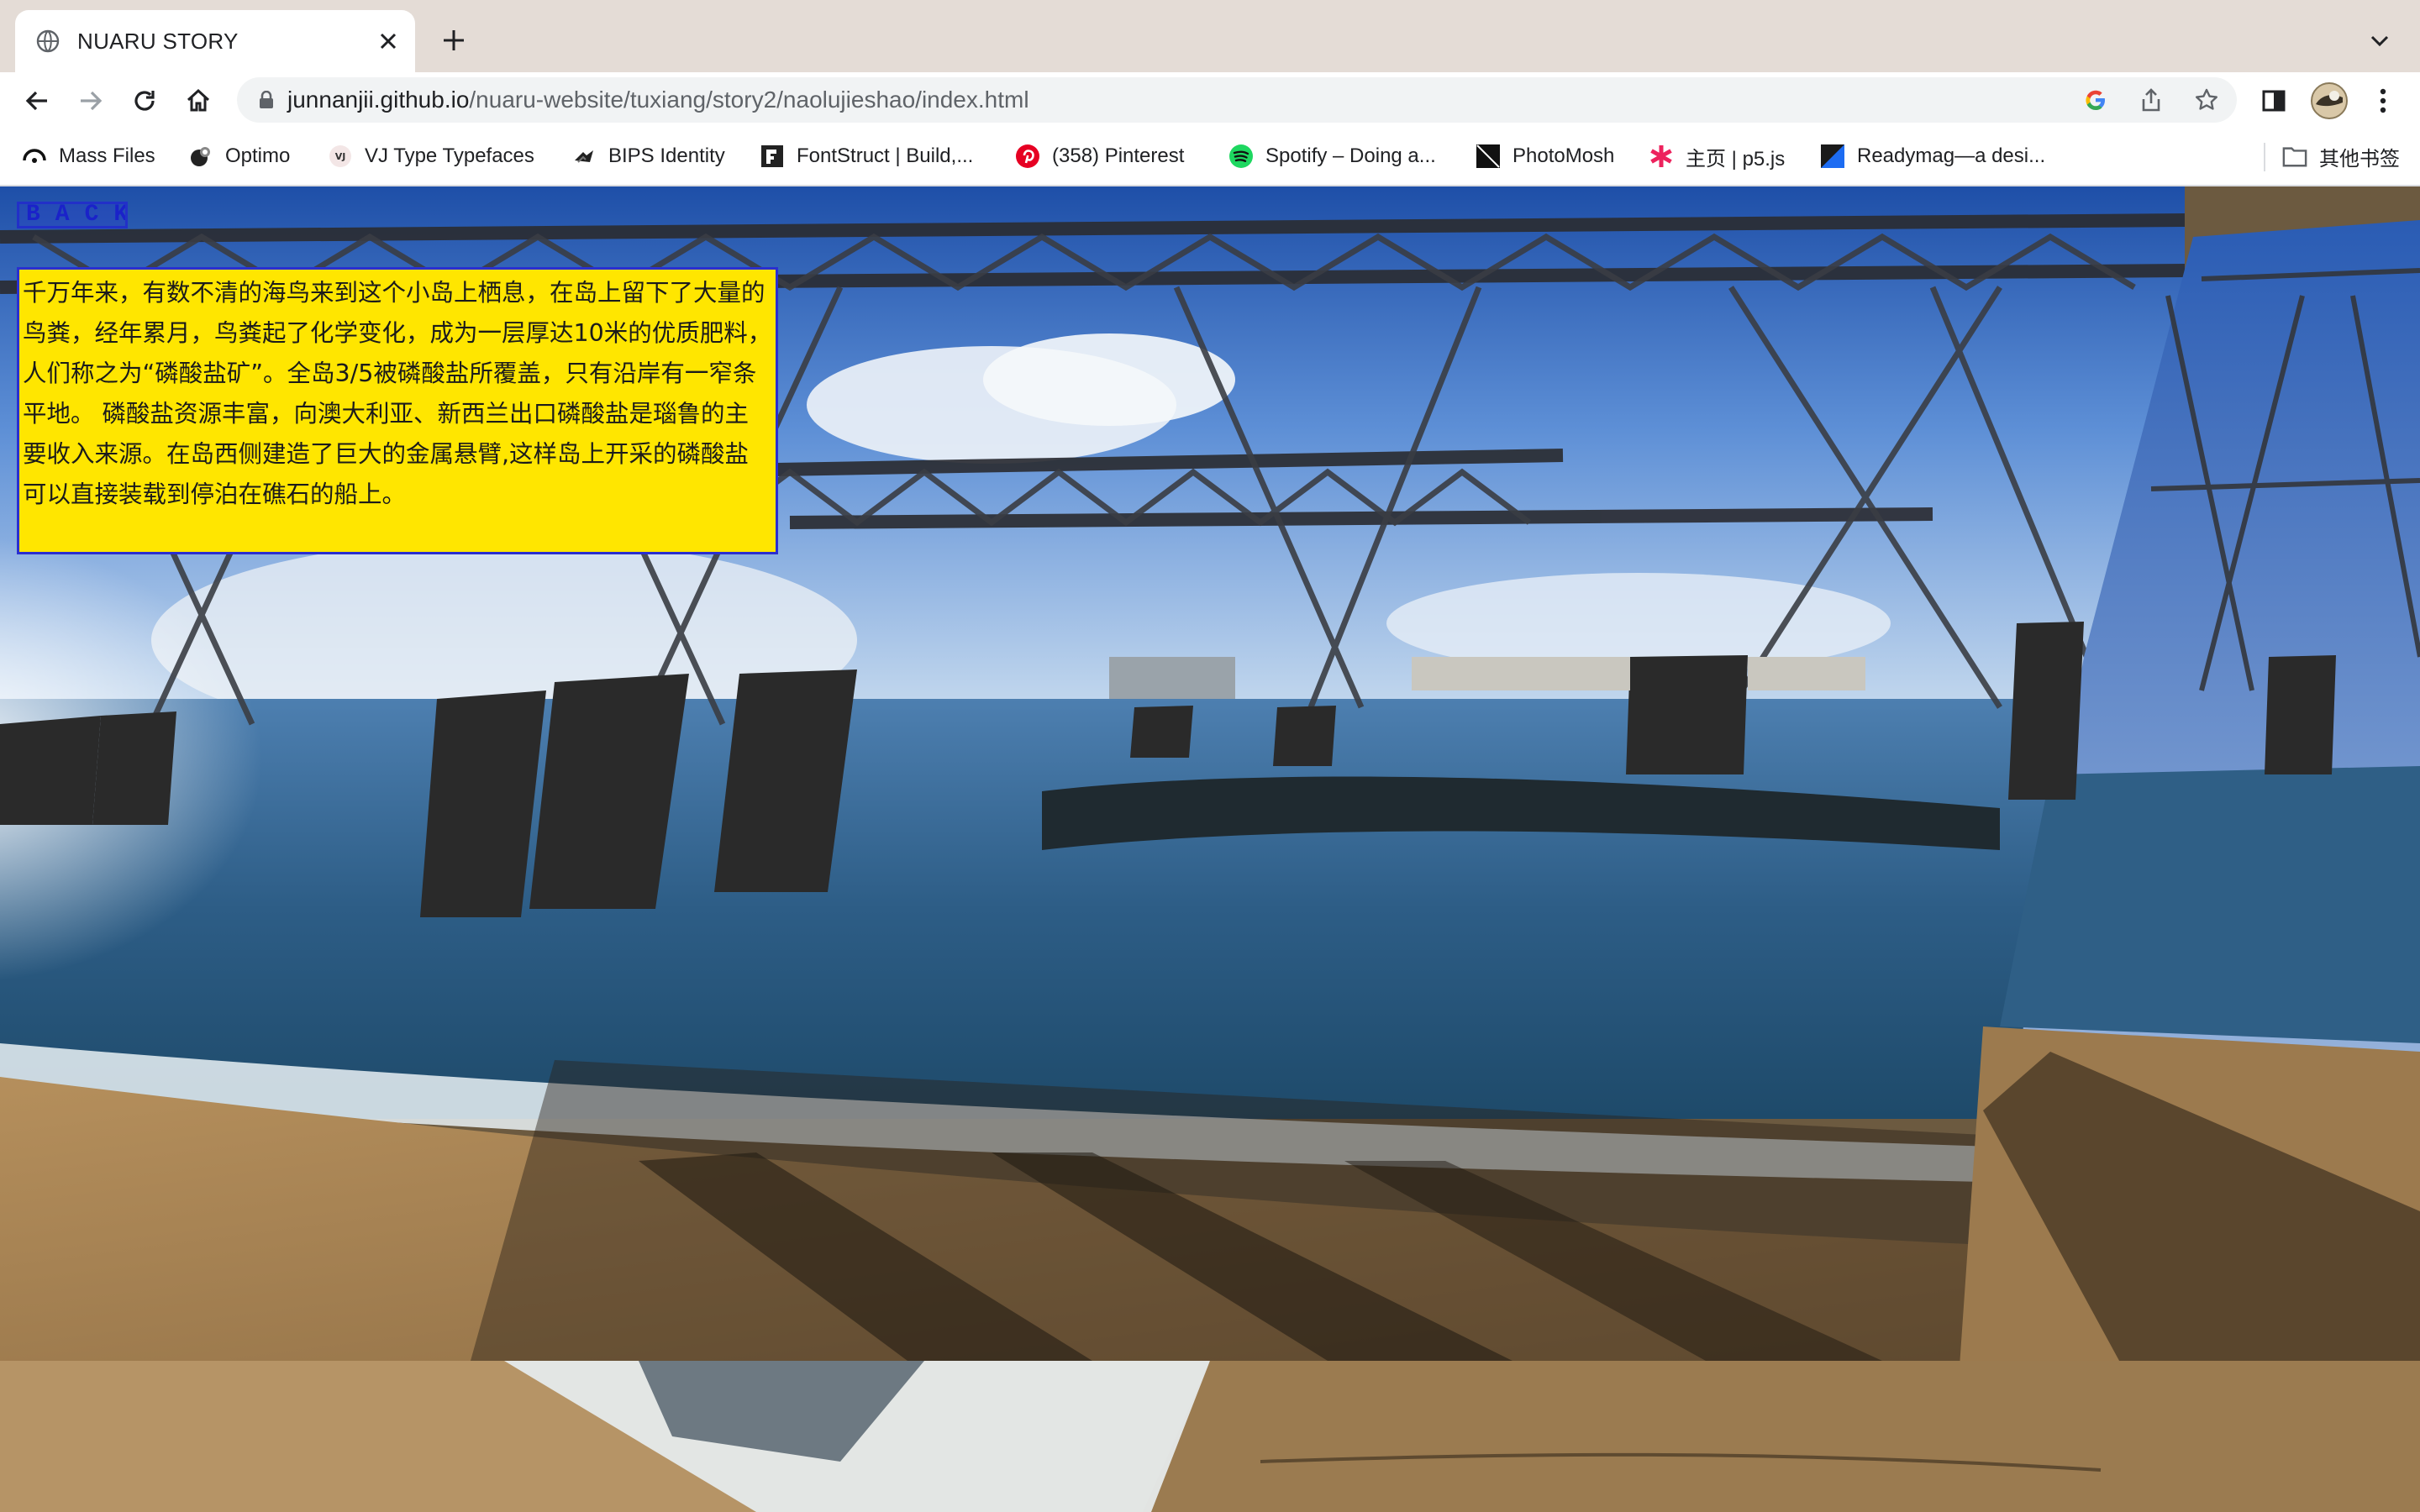 The height and width of the screenshot is (1512, 2420). What do you see at coordinates (1210, 36) in the screenshot?
I see `tab-strip: NUARU STORY` at bounding box center [1210, 36].